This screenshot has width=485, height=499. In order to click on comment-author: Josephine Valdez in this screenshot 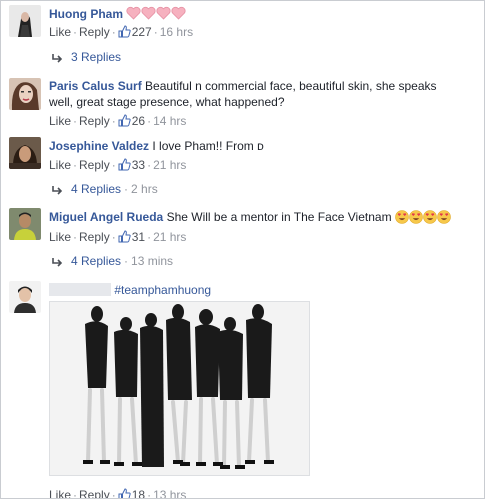, I will do `click(99, 146)`.